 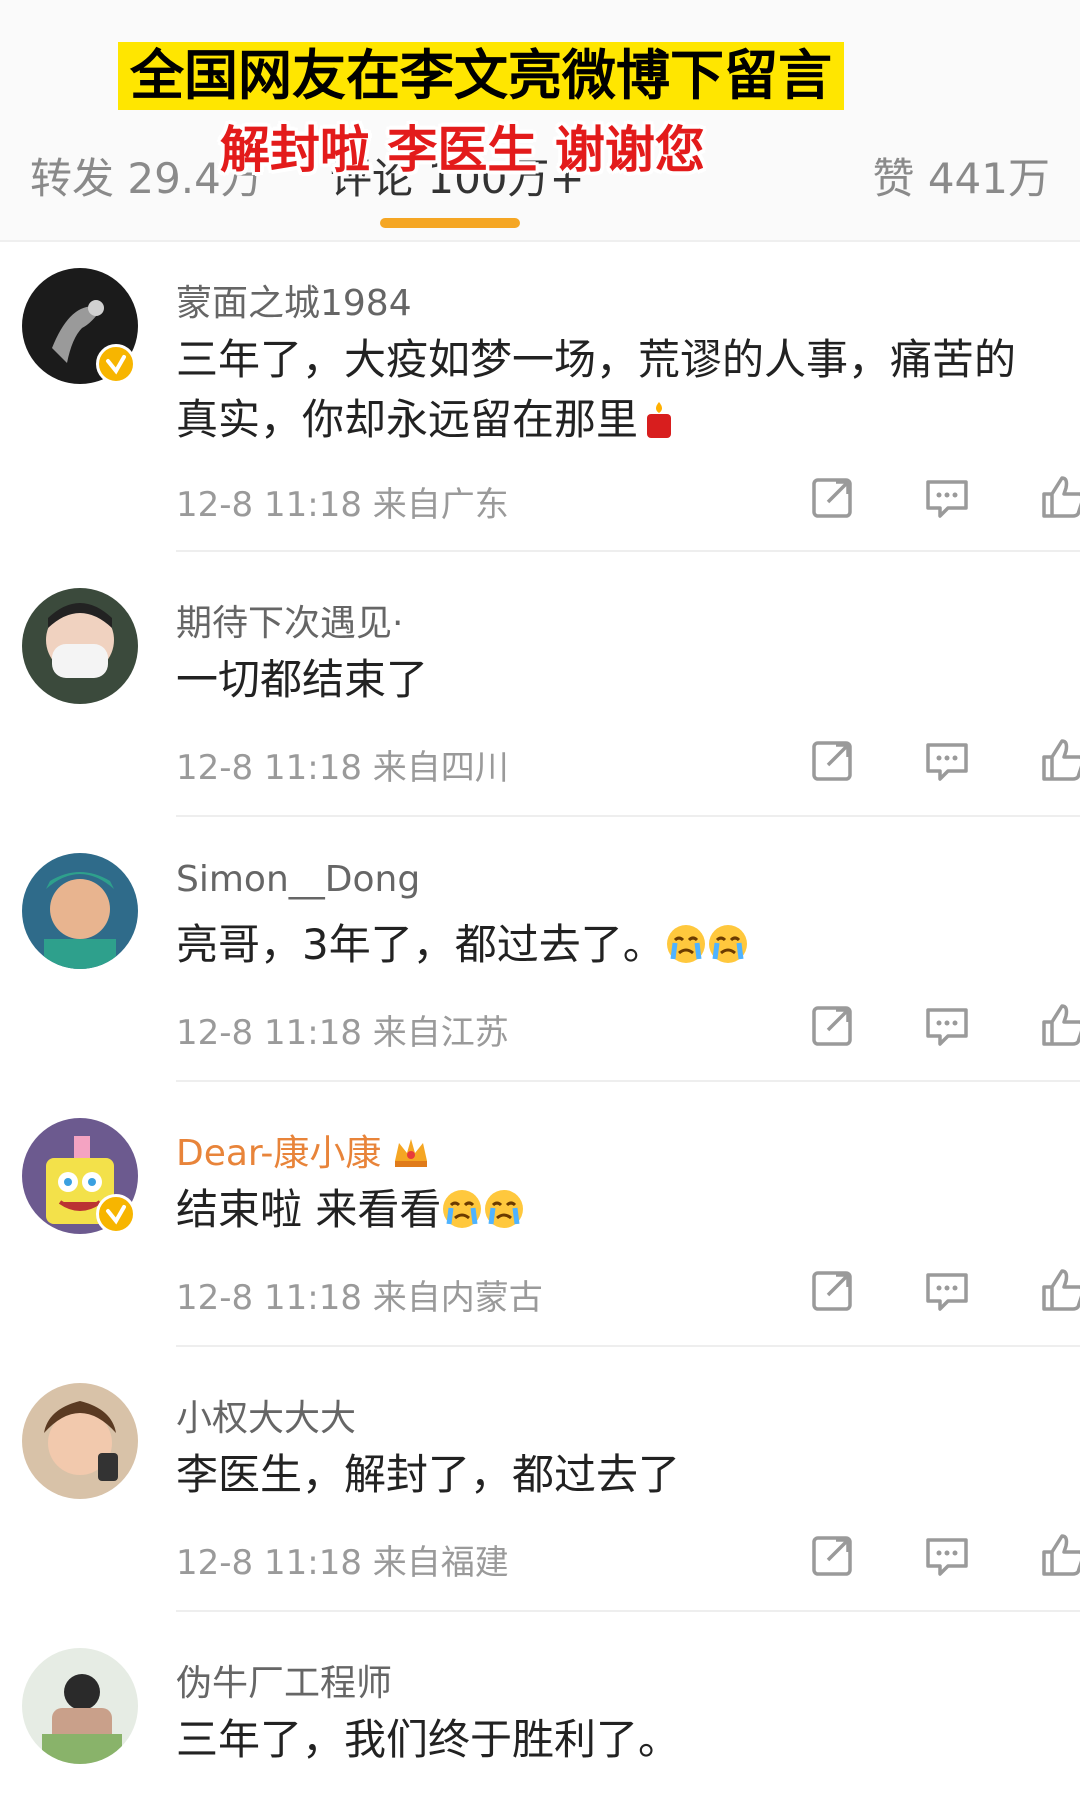 What do you see at coordinates (659, 417) in the screenshot?
I see `candle-emoji-icon` at bounding box center [659, 417].